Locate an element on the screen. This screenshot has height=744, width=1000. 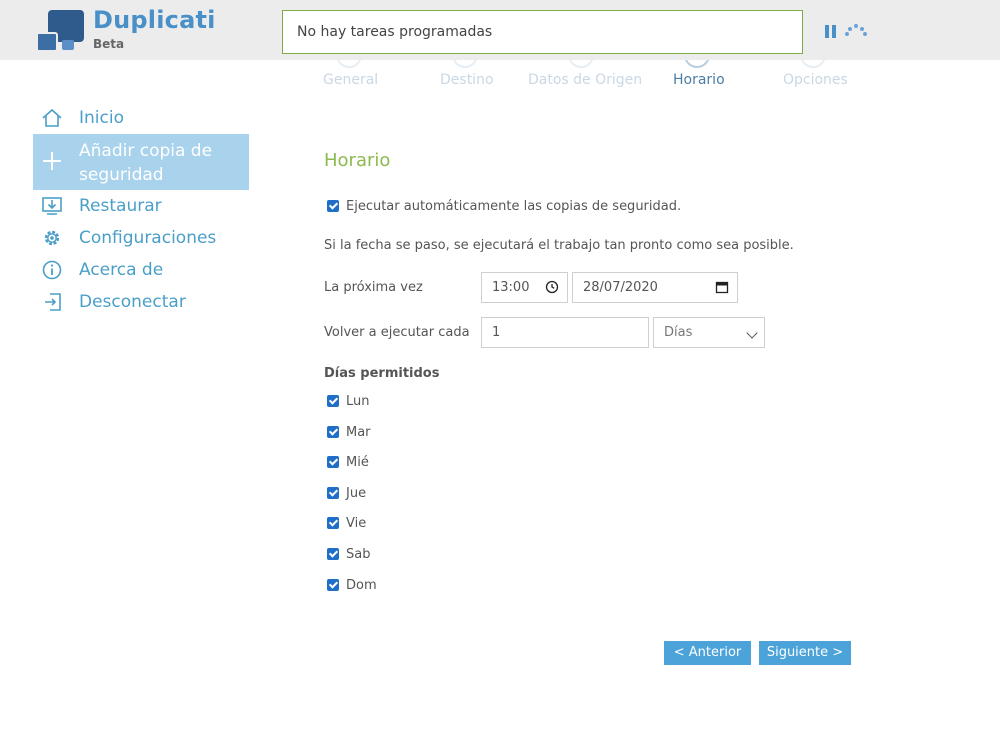
app-name: Duplicati is located at coordinates (154, 20).